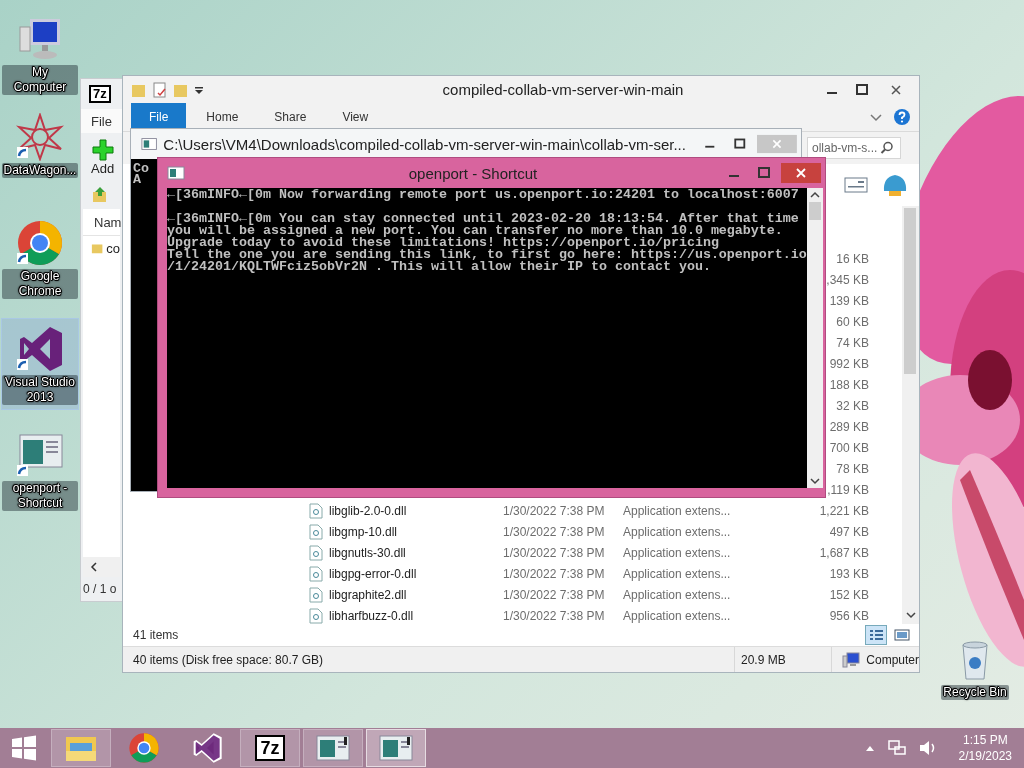  I want to click on table-cell: 289 KB, so click(849, 426).